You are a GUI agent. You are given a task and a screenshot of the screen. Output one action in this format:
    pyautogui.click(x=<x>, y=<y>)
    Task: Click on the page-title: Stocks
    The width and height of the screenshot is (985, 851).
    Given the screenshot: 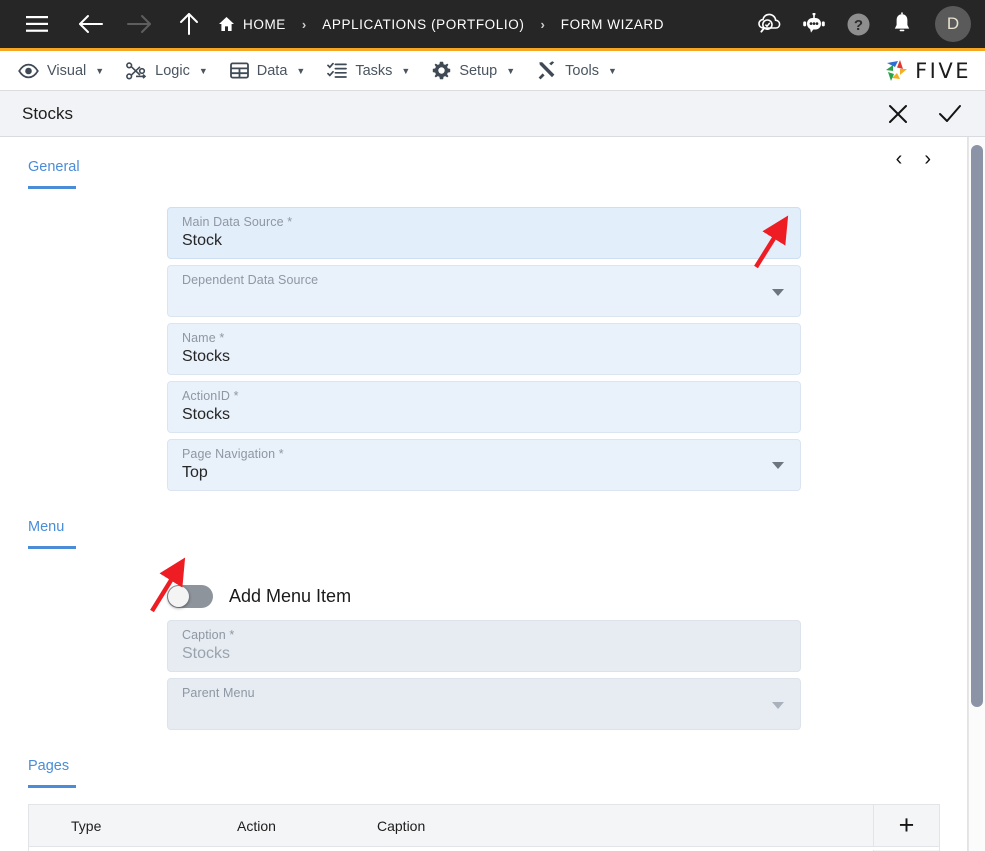 What is the action you would take?
    pyautogui.click(x=48, y=113)
    